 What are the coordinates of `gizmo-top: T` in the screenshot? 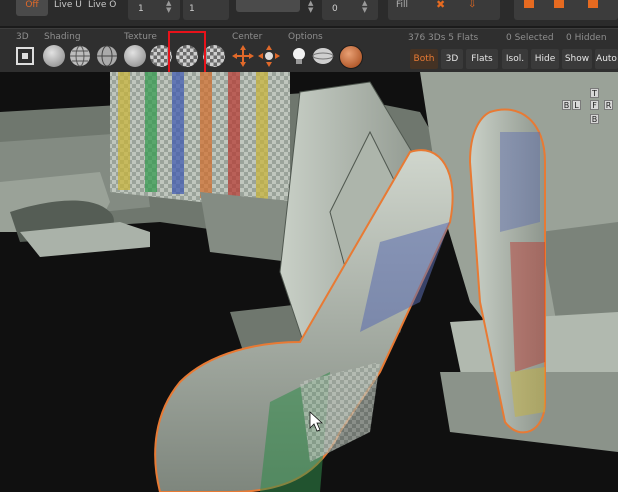 It's located at (594, 93).